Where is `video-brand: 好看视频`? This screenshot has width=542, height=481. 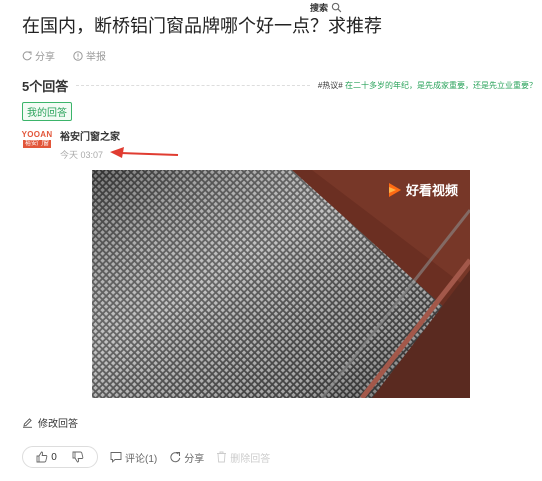
video-brand: 好看视频 is located at coordinates (423, 189).